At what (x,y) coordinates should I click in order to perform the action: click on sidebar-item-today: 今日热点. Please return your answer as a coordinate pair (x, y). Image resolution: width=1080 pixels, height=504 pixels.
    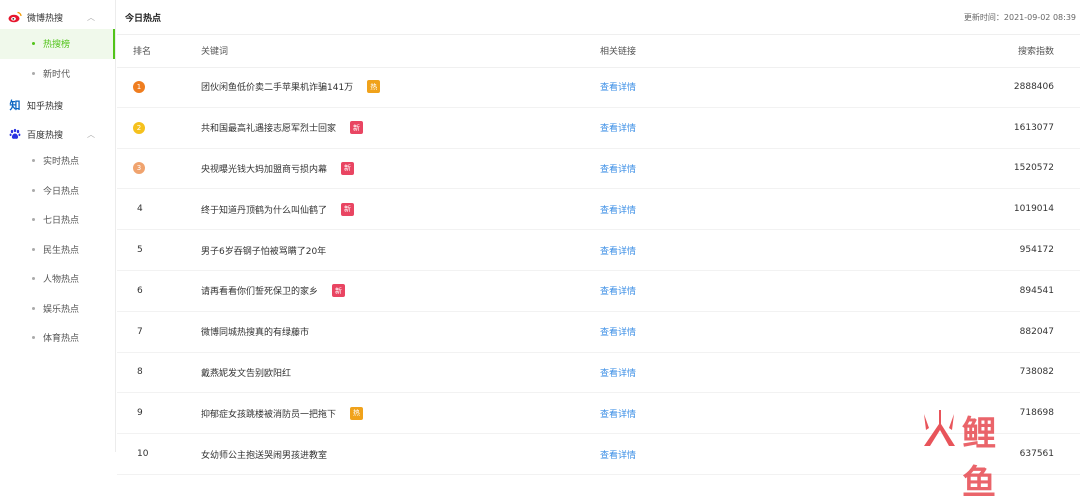
    Looking at the image, I should click on (57, 191).